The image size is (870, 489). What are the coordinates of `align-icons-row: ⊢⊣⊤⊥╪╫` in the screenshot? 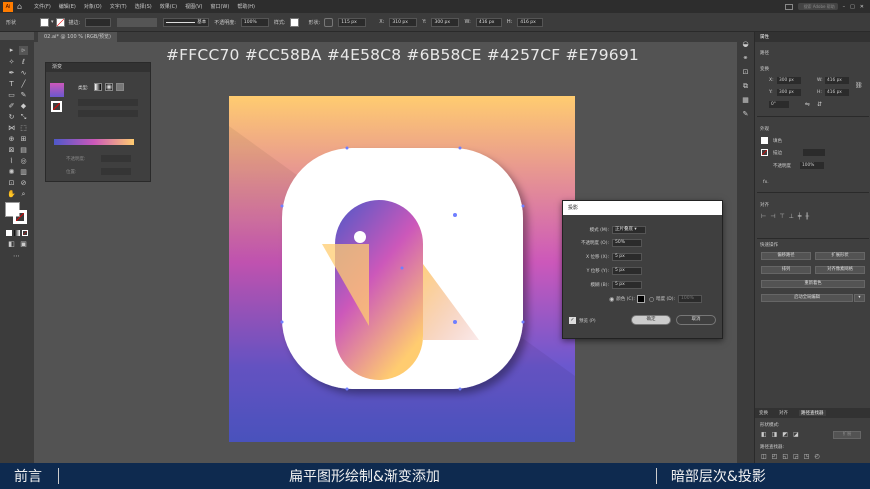 It's located at (811, 217).